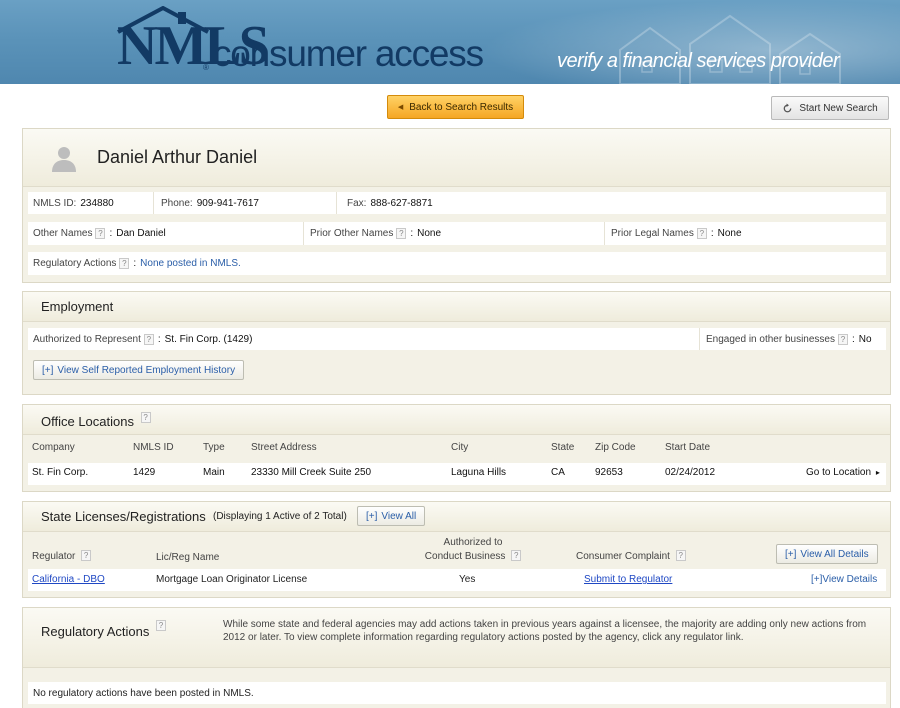 Image resolution: width=900 pixels, height=708 pixels. Describe the element at coordinates (429, 233) in the screenshot. I see `prior-other-names-value: None` at that location.